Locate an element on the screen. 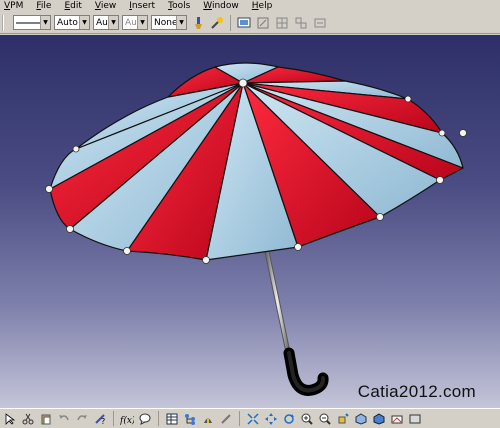  line-weight-select: Auto ▼ is located at coordinates (72, 22).